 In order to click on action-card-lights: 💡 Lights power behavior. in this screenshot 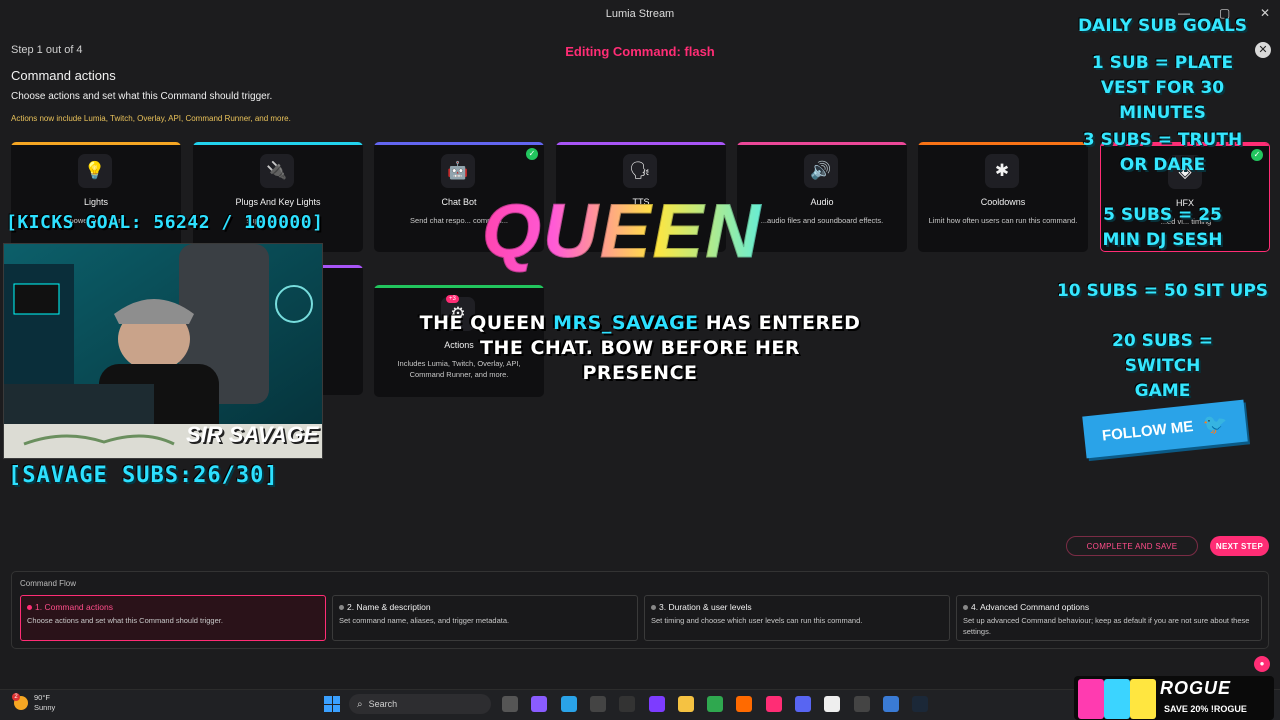, I will do `click(96, 197)`.